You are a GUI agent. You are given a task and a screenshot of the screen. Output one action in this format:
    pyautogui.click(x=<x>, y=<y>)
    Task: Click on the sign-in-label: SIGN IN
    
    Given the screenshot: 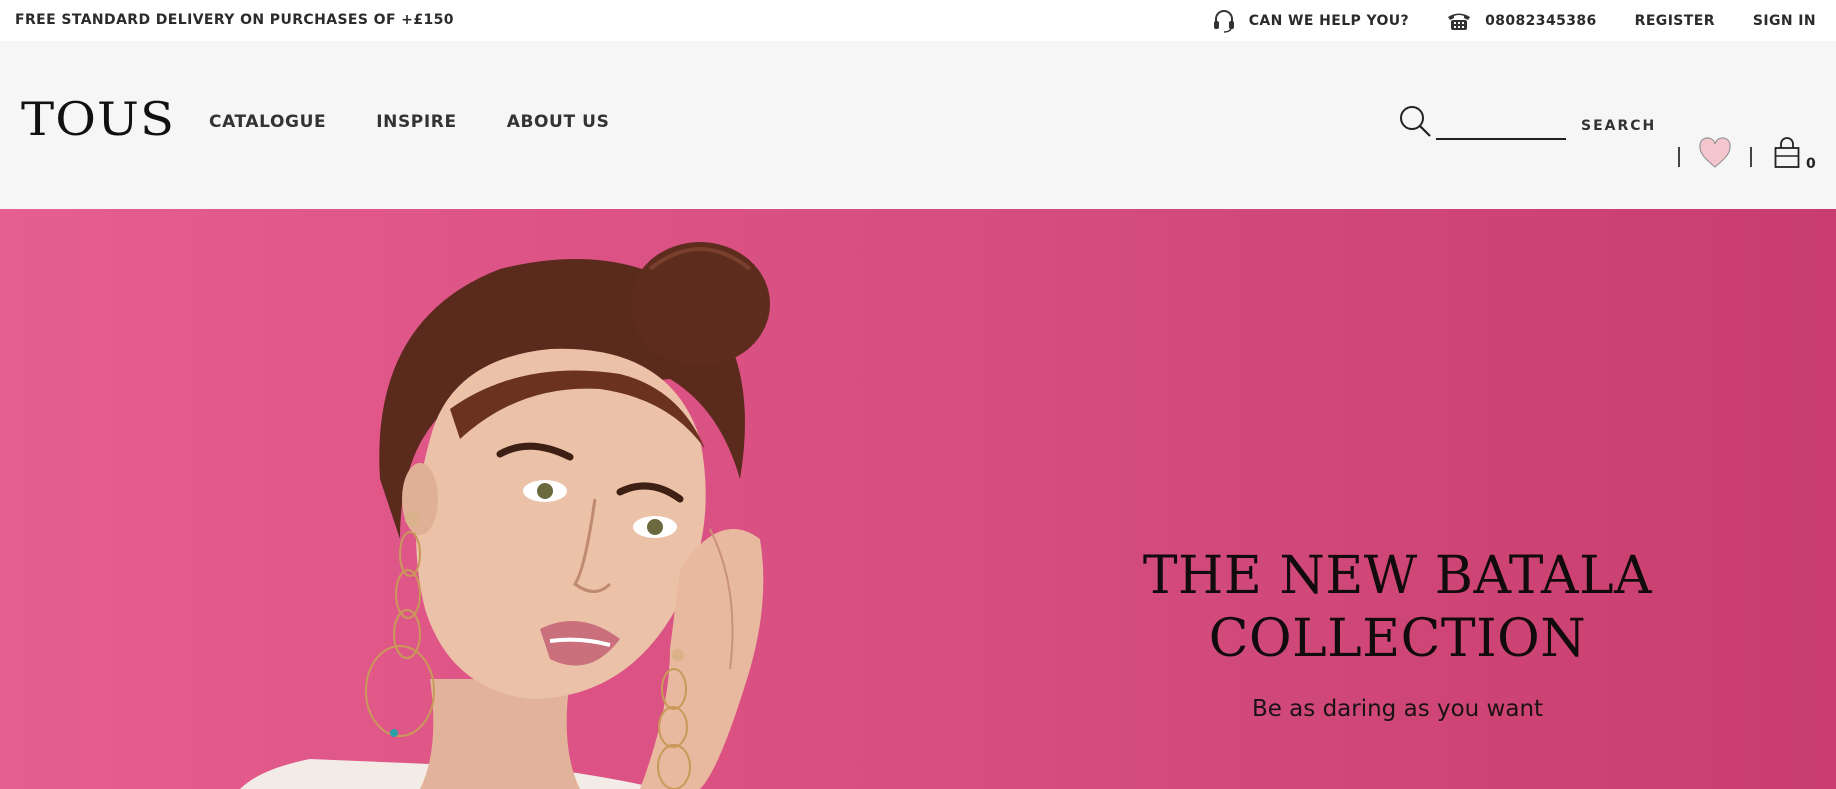 What is the action you would take?
    pyautogui.click(x=1784, y=20)
    